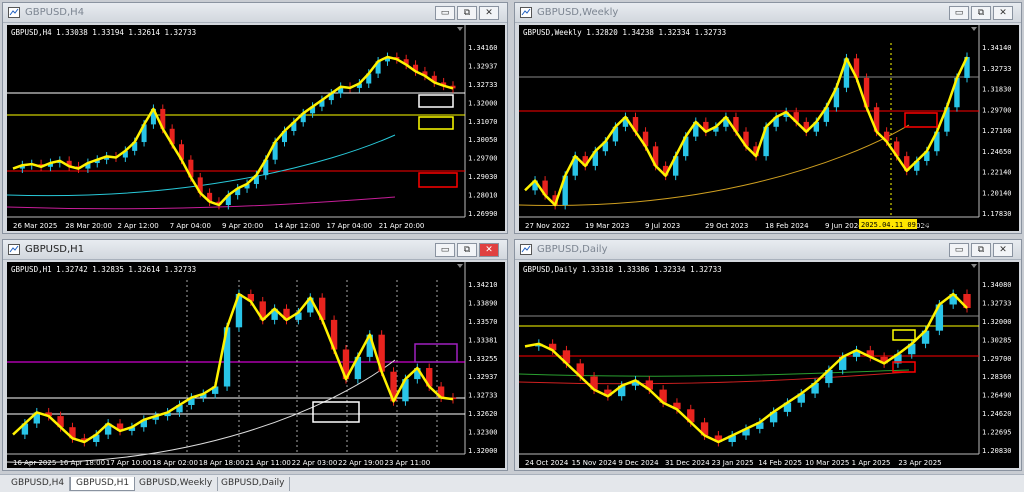 Image resolution: width=1024 pixels, height=492 pixels. Describe the element at coordinates (726, 226) in the screenshot. I see `time-tick-label: 29 Oct 2023` at that location.